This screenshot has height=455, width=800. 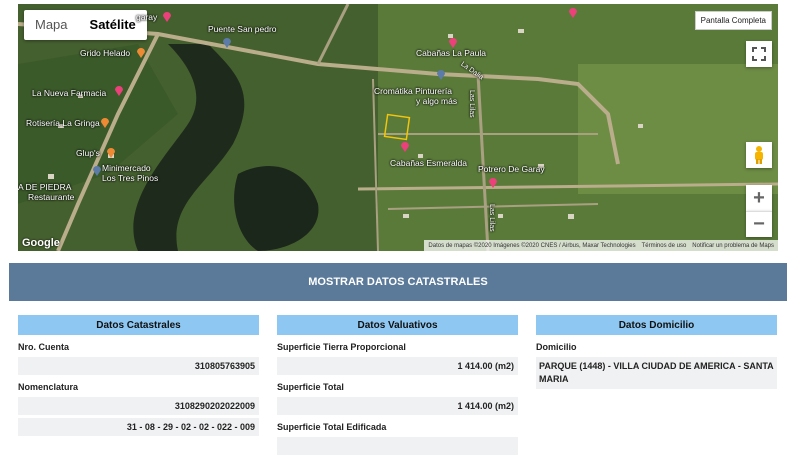 What do you see at coordinates (332, 427) in the screenshot?
I see `built-area-label: Superficie Total Edificada` at bounding box center [332, 427].